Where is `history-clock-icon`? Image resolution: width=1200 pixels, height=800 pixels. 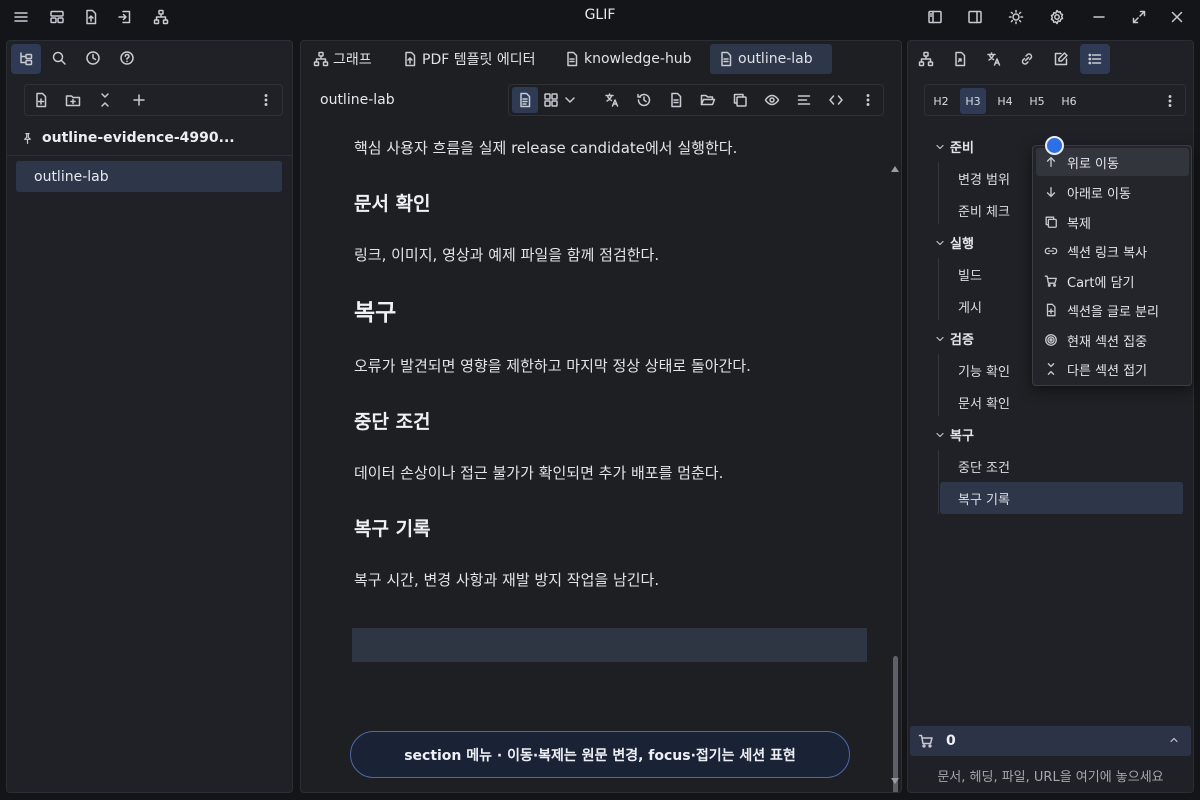 history-clock-icon is located at coordinates (93, 58).